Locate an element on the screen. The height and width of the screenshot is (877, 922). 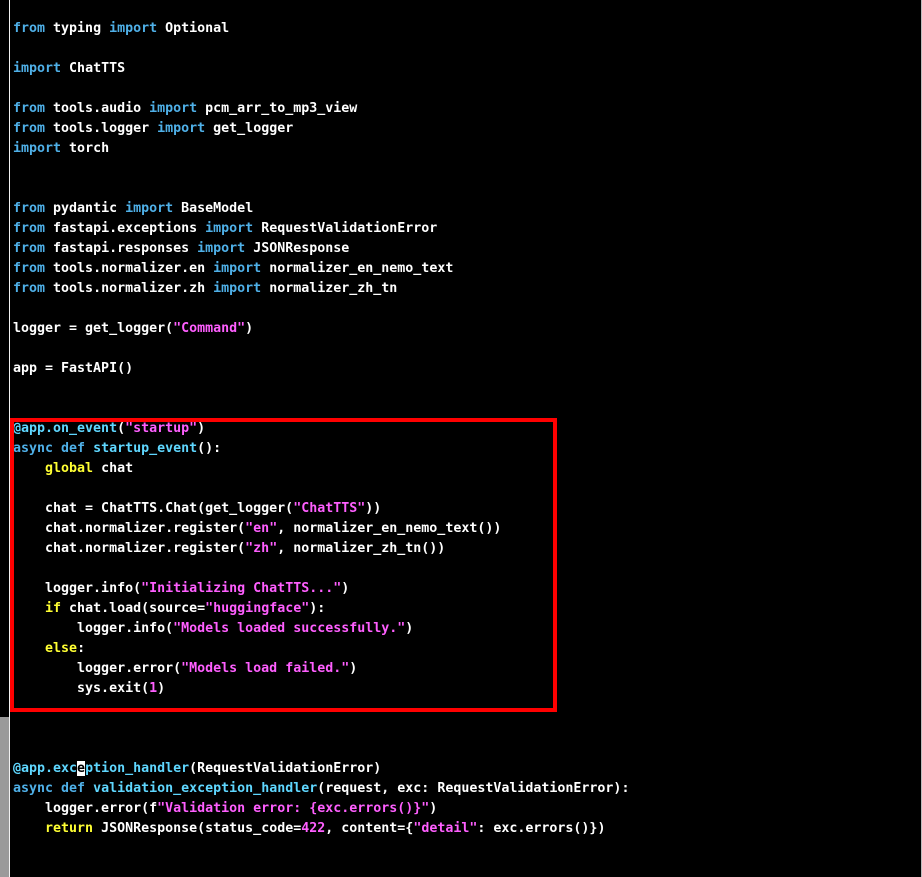
code-line: import ChatTTS is located at coordinates (321, 69).